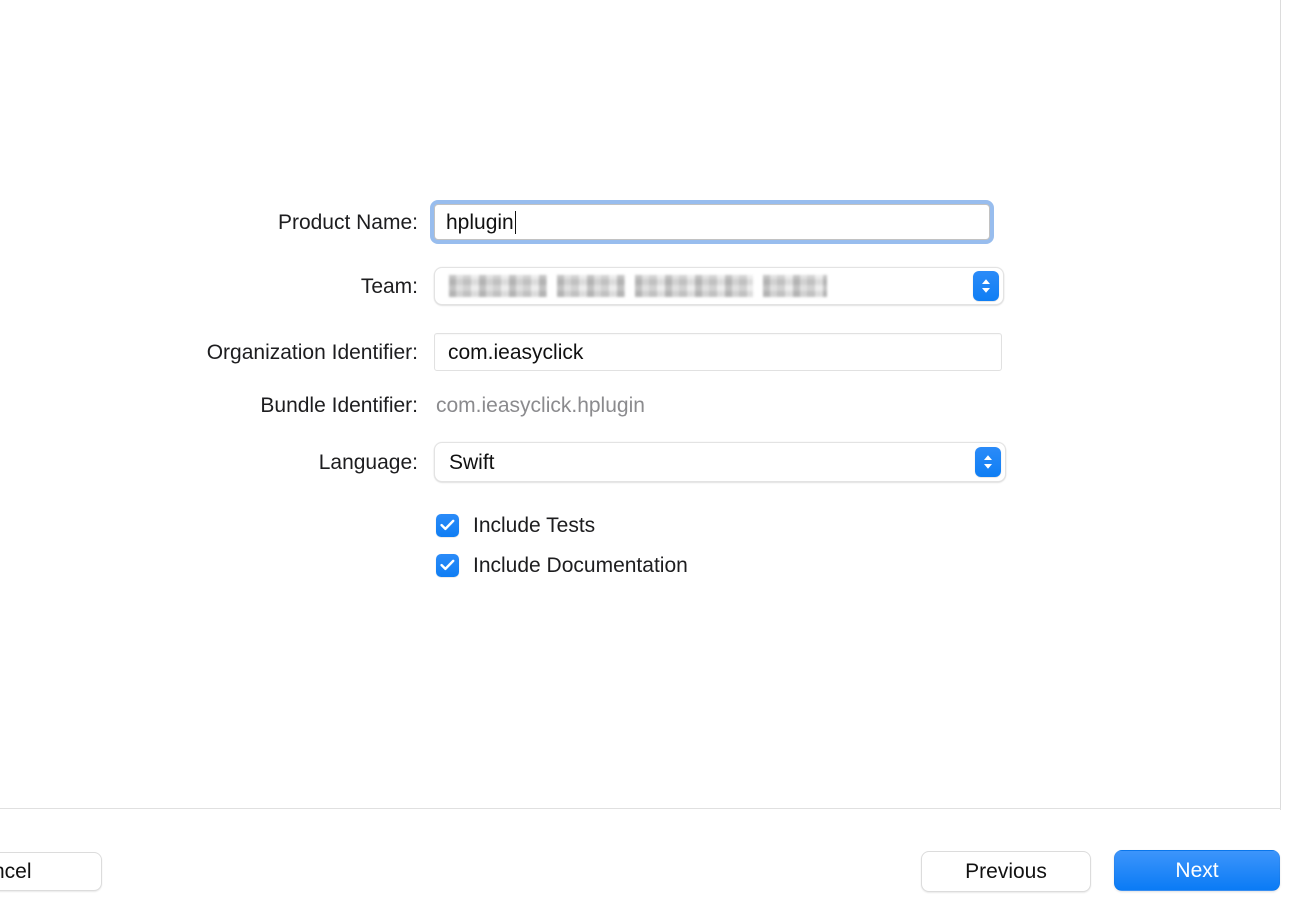 This screenshot has height=922, width=1310. What do you see at coordinates (51, 871) in the screenshot?
I see `cancel-button: ncel` at bounding box center [51, 871].